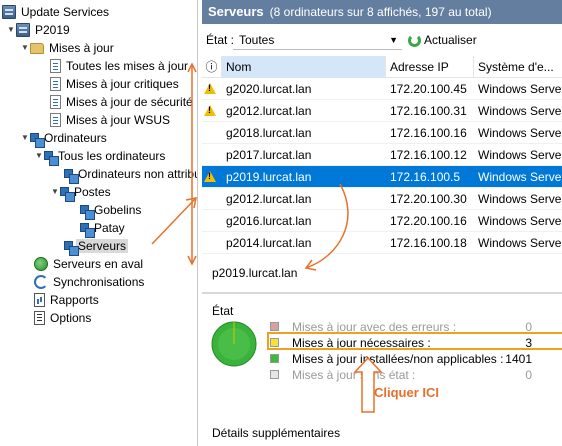  I want to click on status-label: Mises à jour nécessaires :, so click(361, 343).